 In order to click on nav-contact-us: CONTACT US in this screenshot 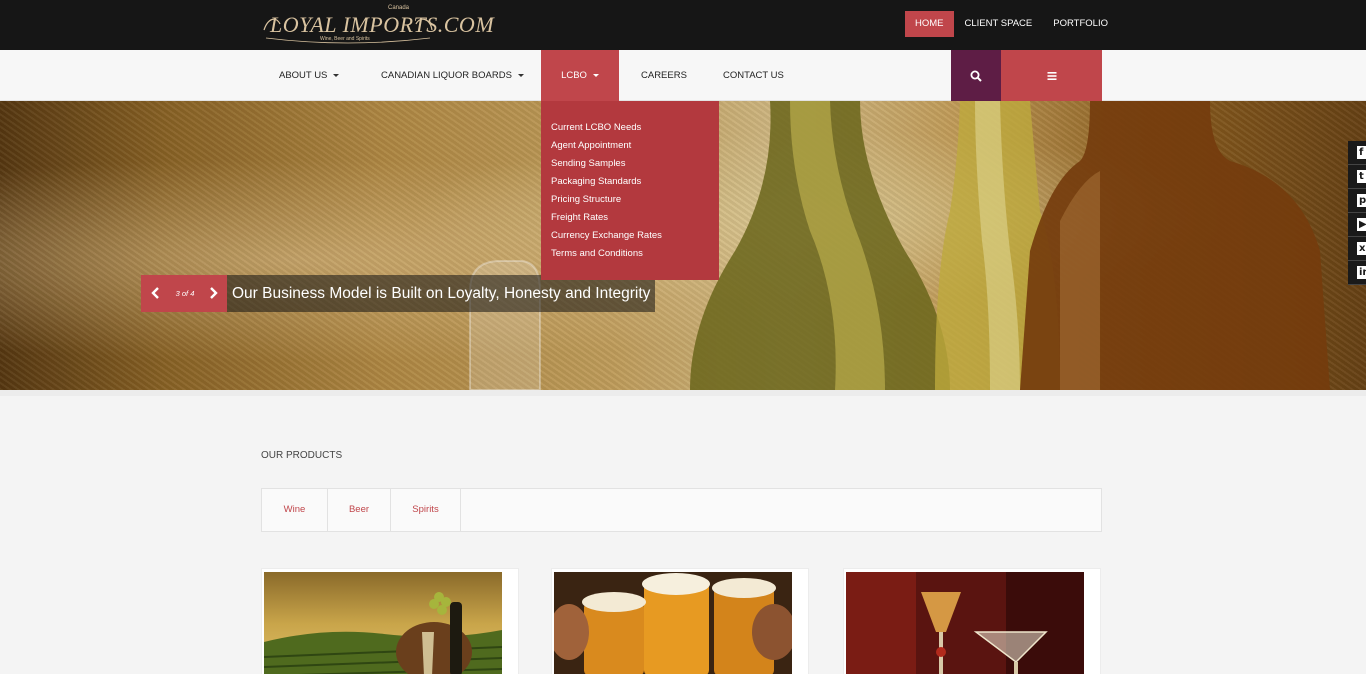, I will do `click(753, 75)`.